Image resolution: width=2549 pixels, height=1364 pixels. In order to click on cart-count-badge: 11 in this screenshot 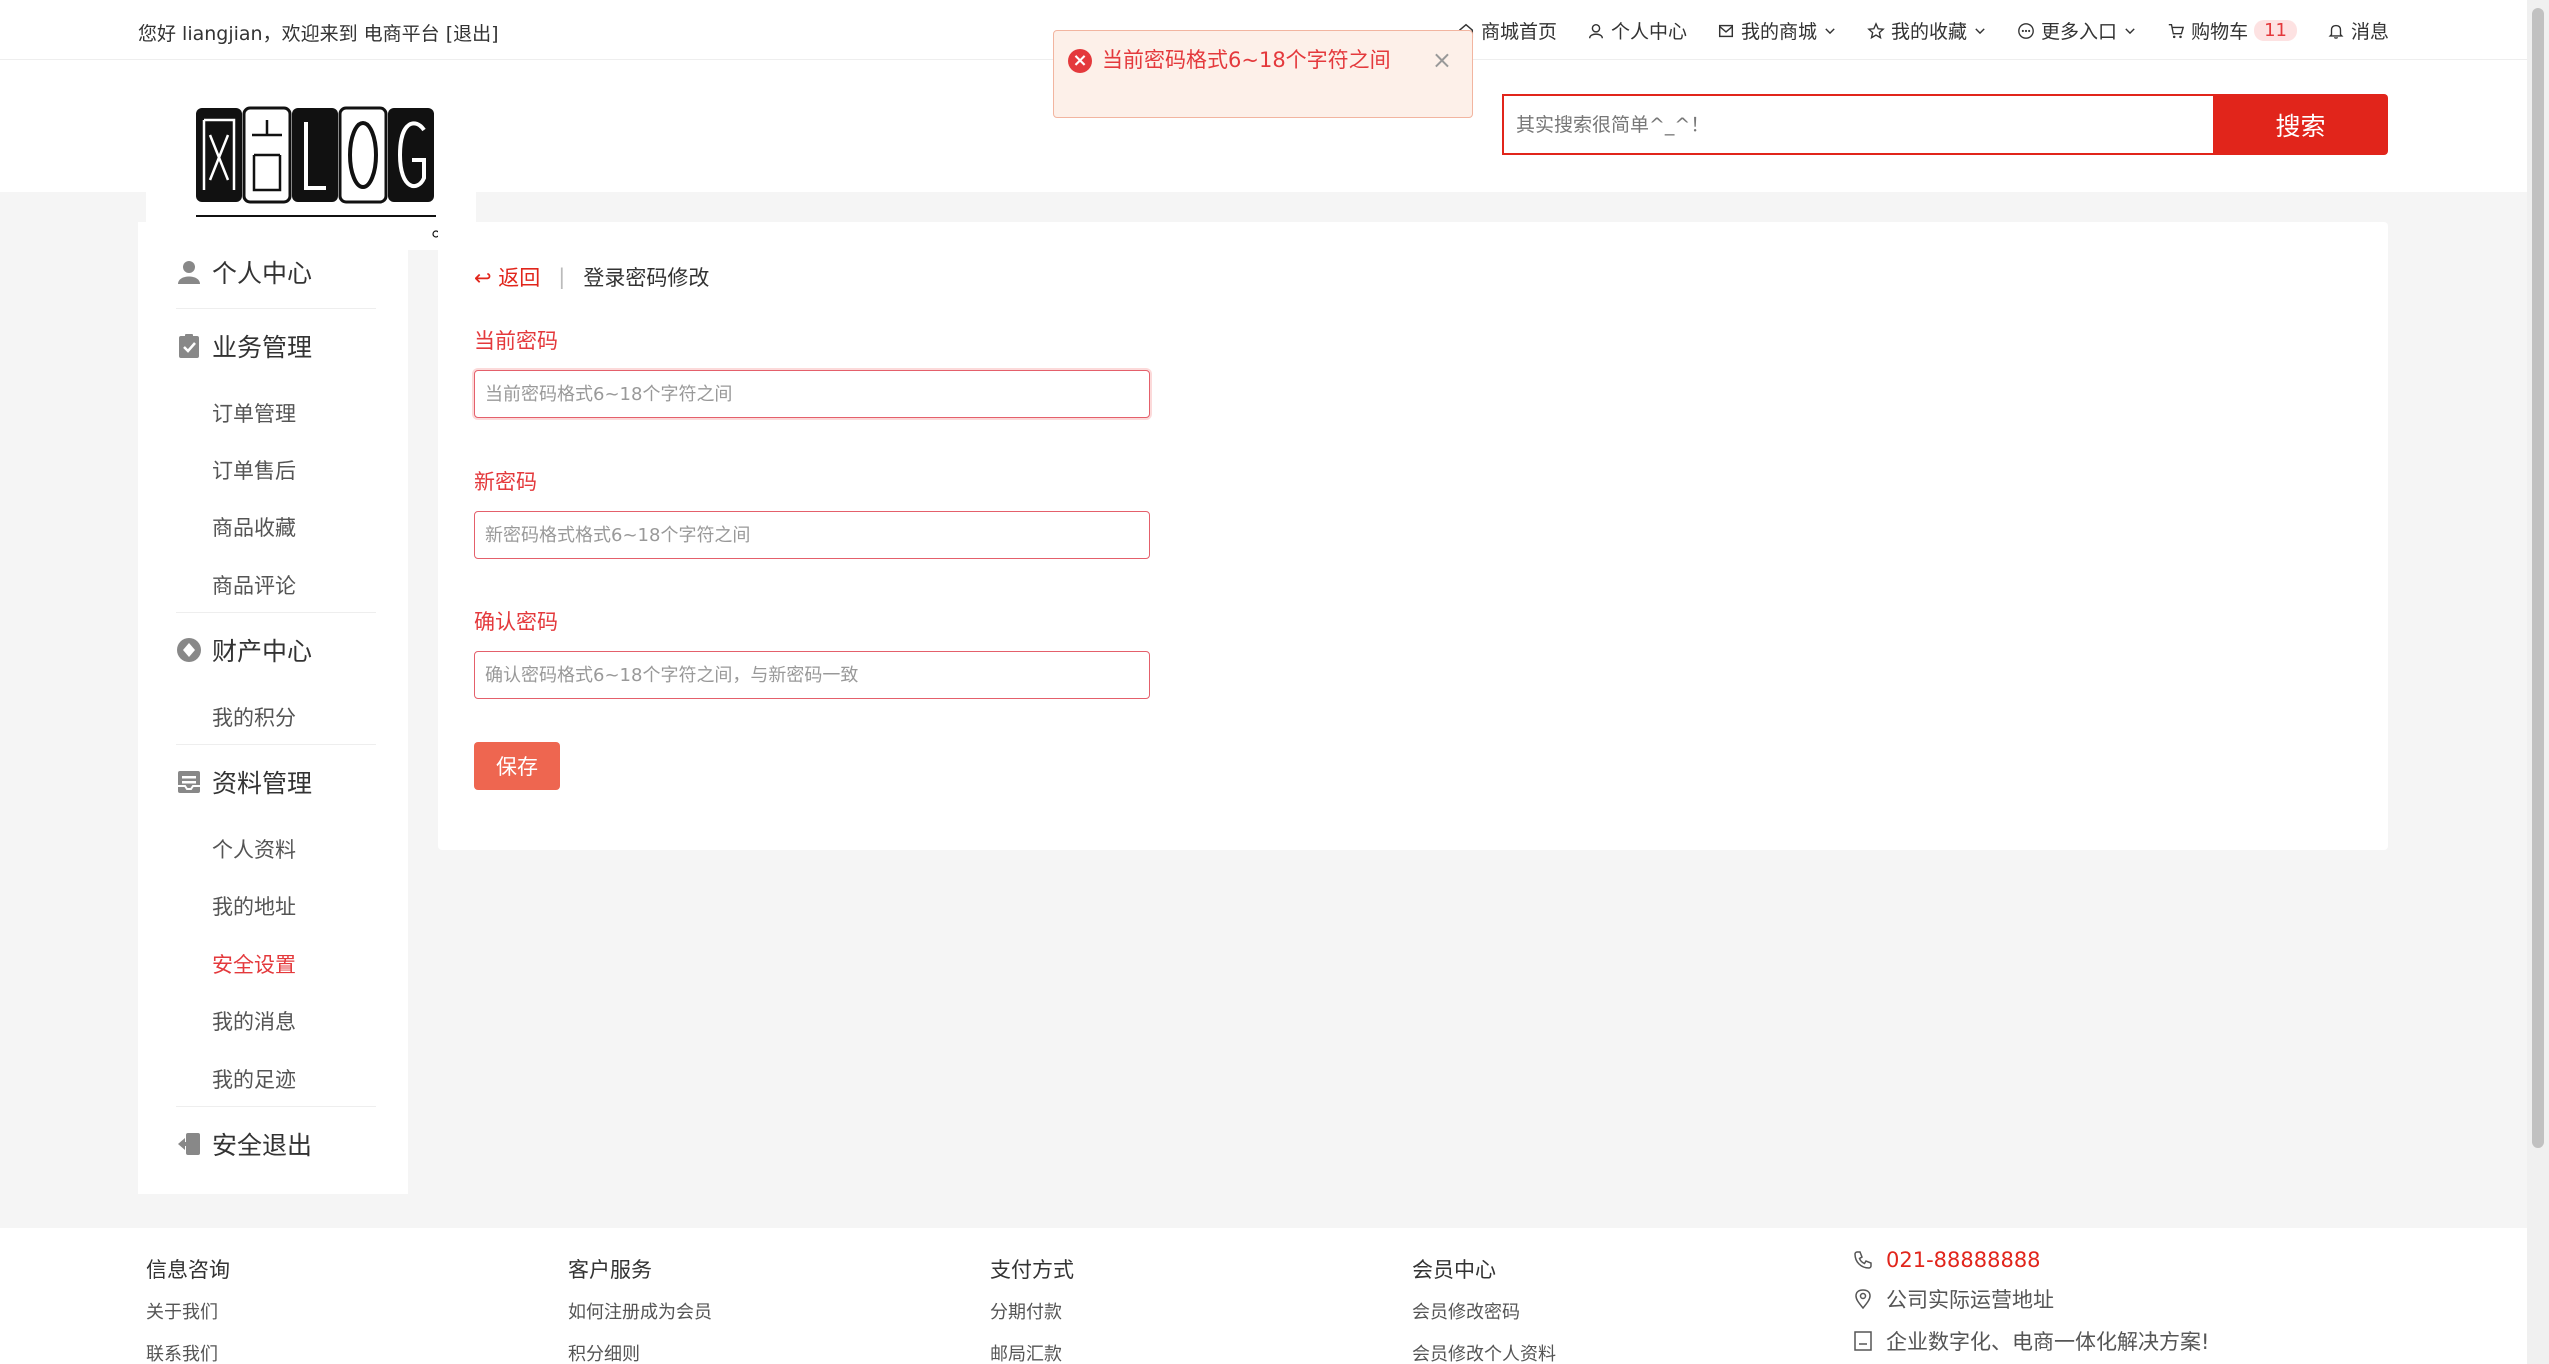, I will do `click(2275, 30)`.